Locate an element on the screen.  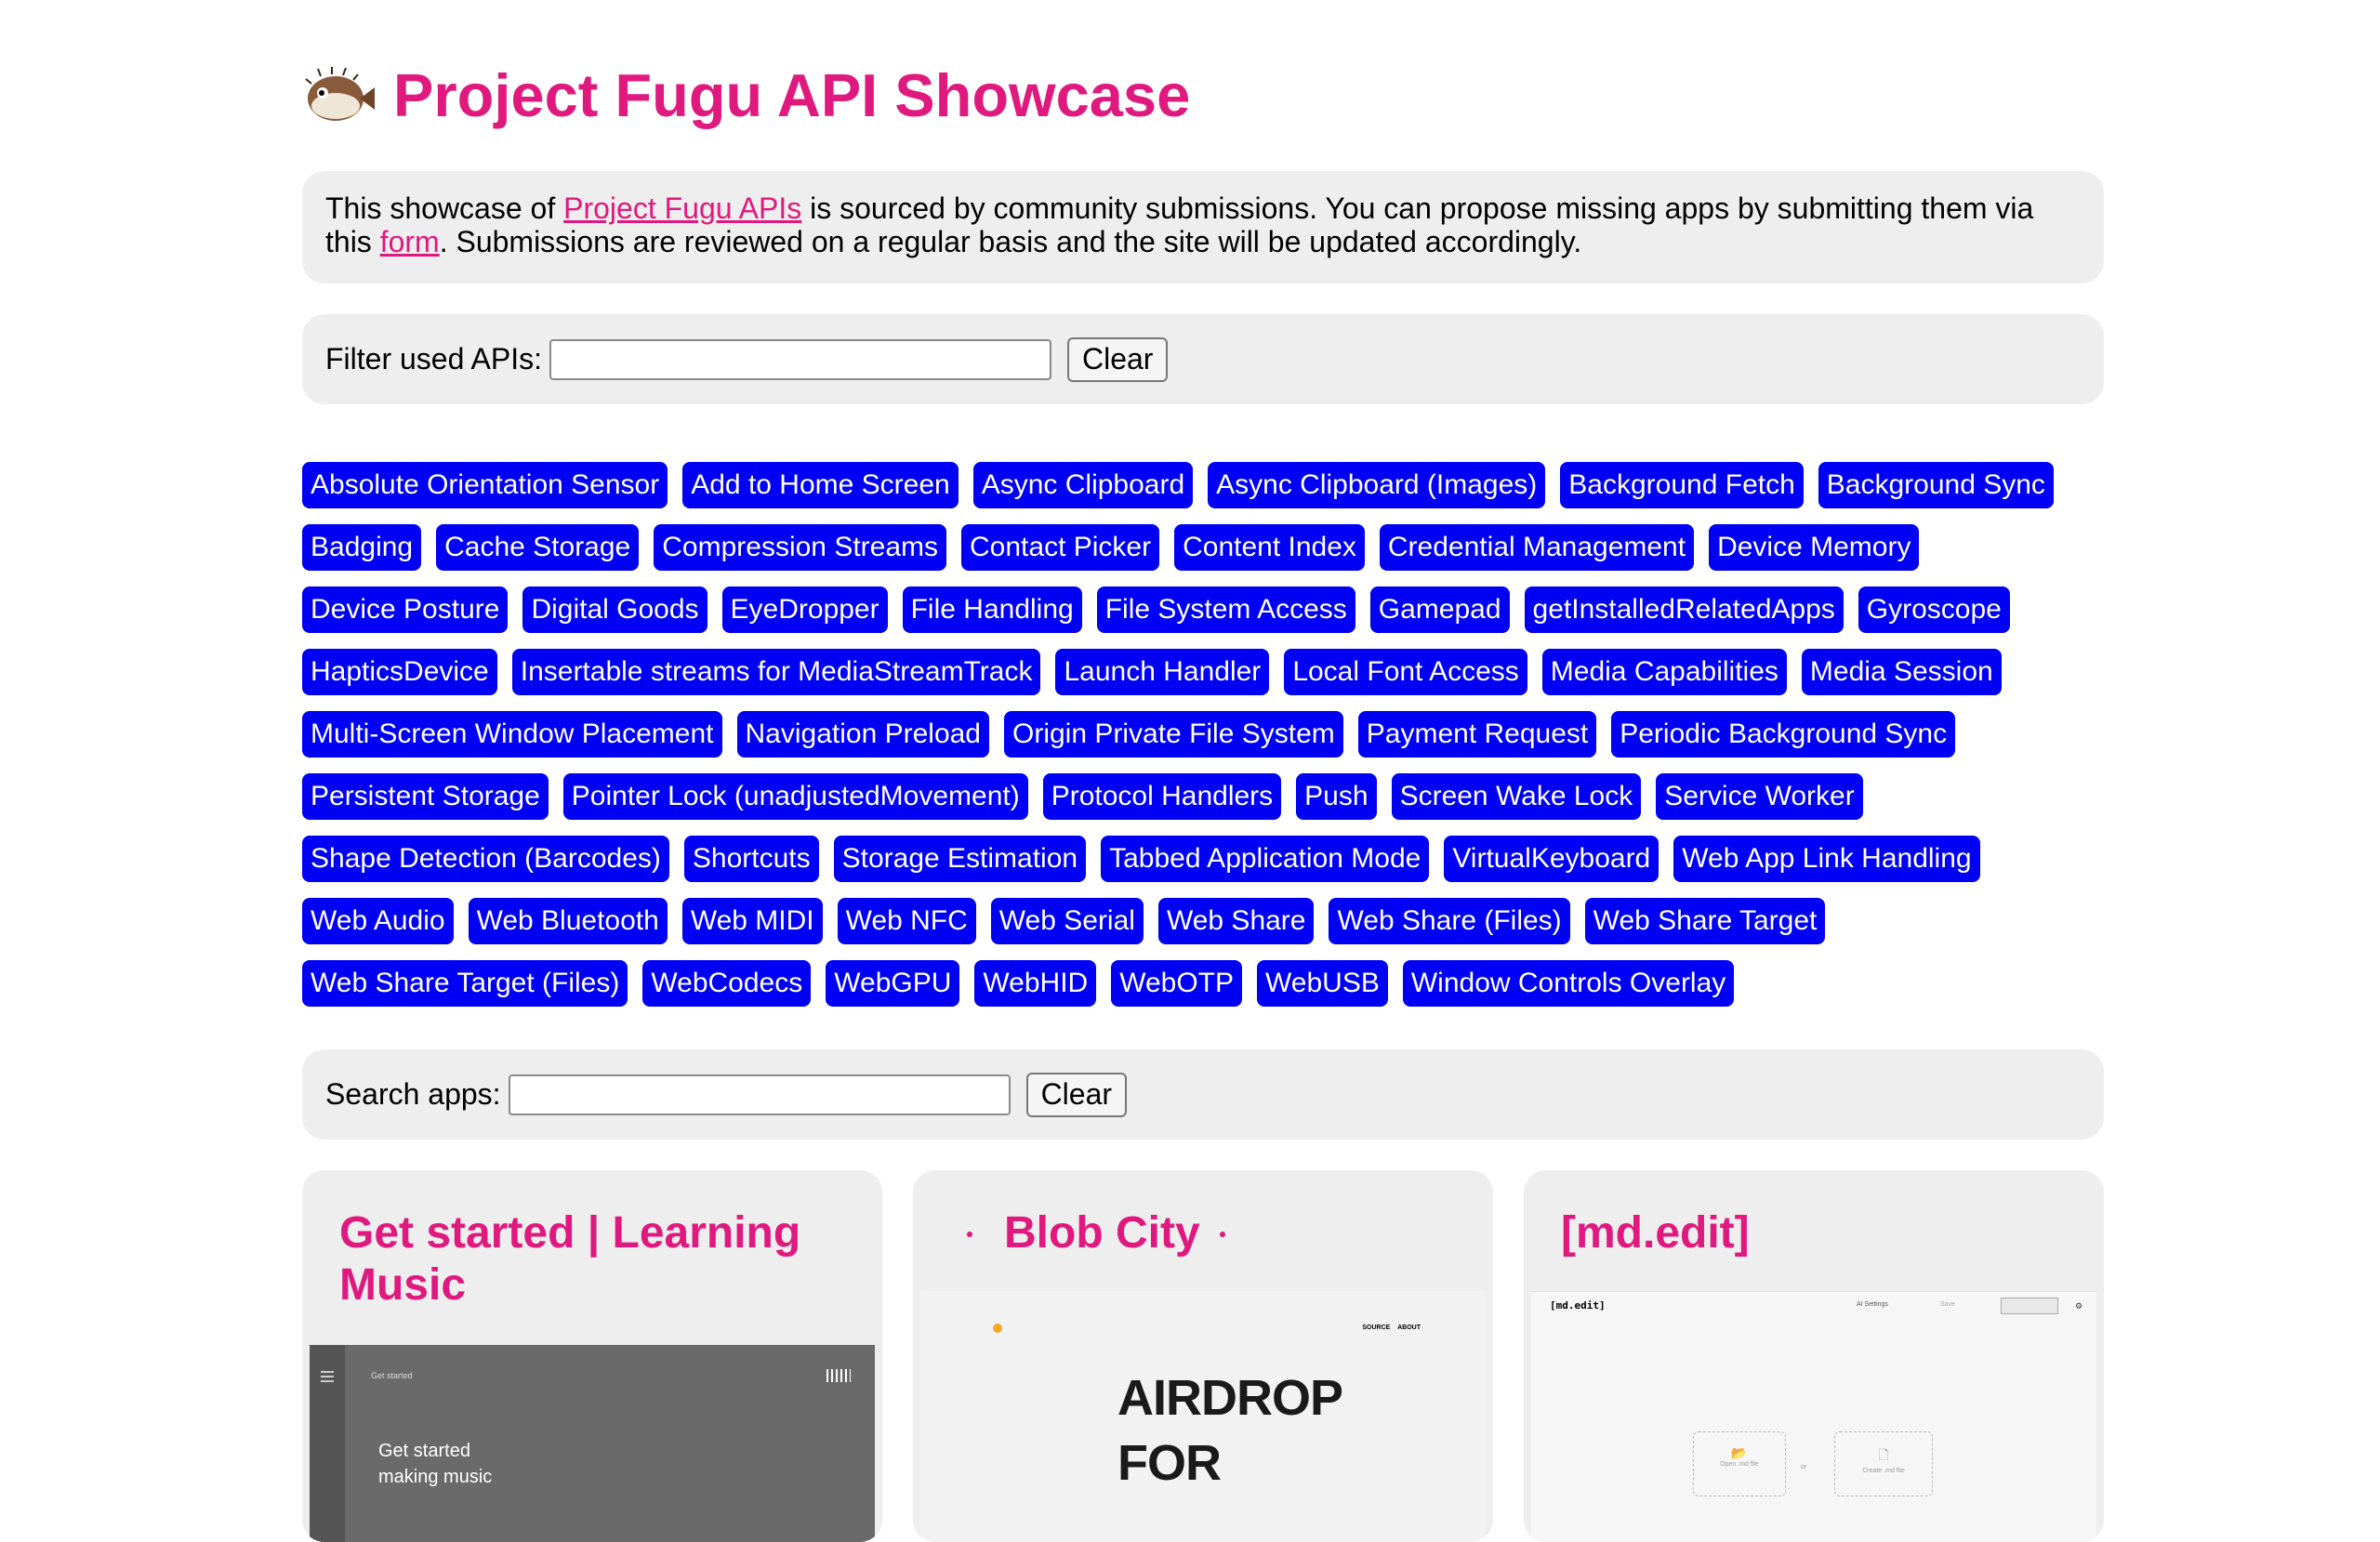
screenshot-nav: SOURCE ABOUT is located at coordinates (1391, 1328).